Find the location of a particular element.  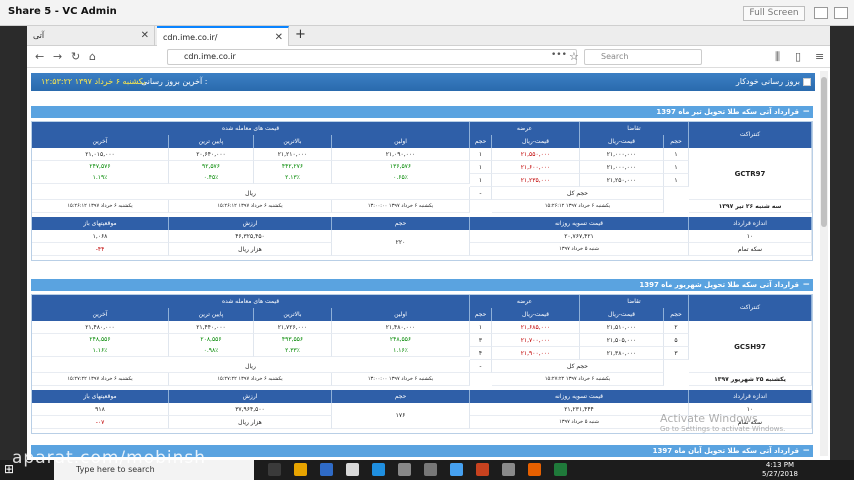

fullscreen-button: Full Screen is located at coordinates (774, 13).